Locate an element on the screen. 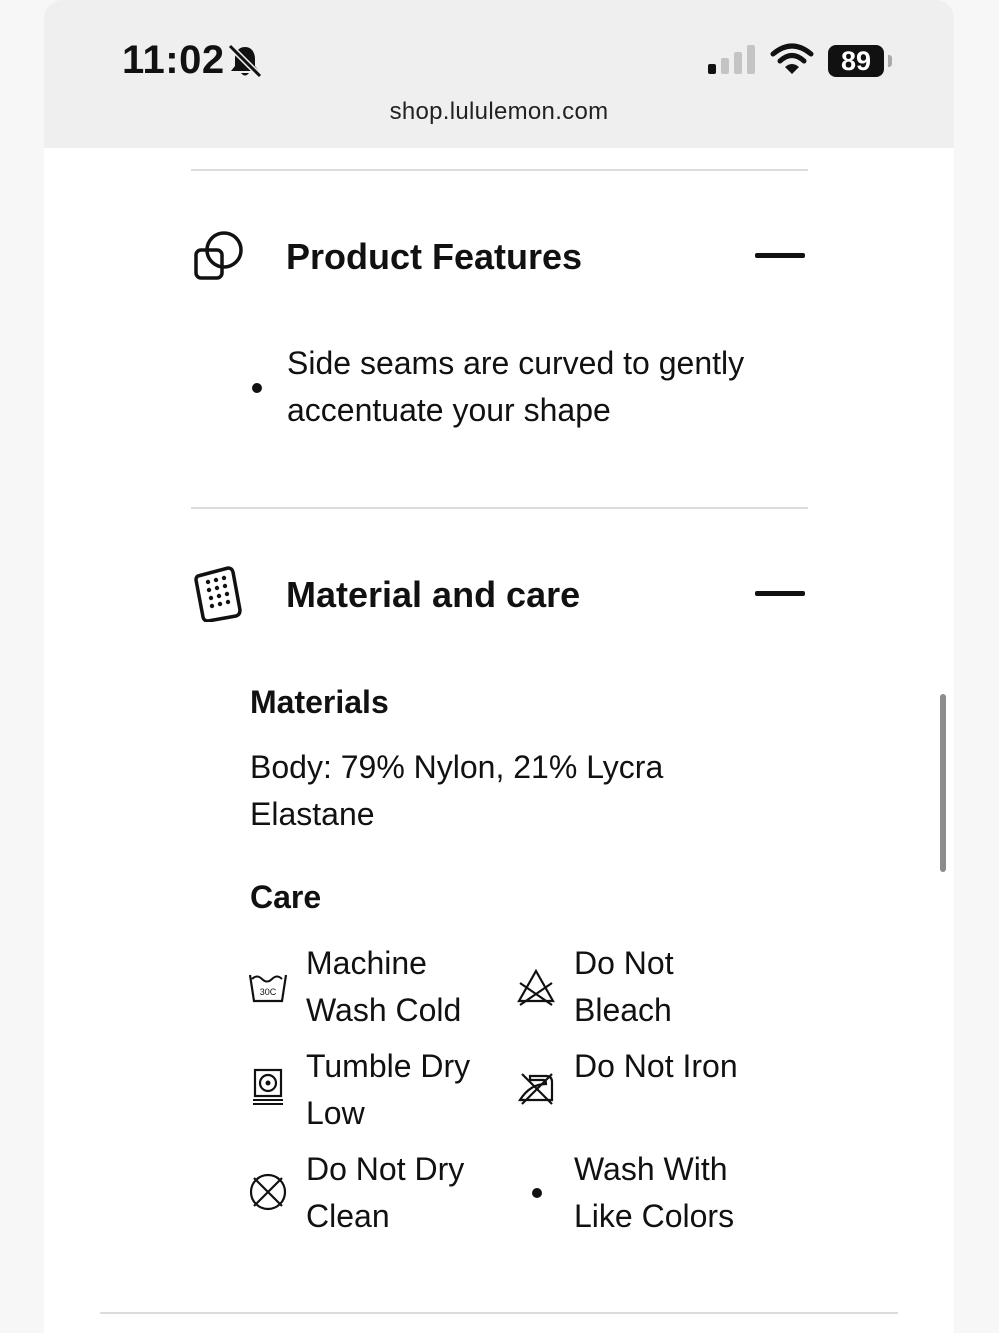 This screenshot has width=999, height=1333. materials-heading: Materials is located at coordinates (319, 702).